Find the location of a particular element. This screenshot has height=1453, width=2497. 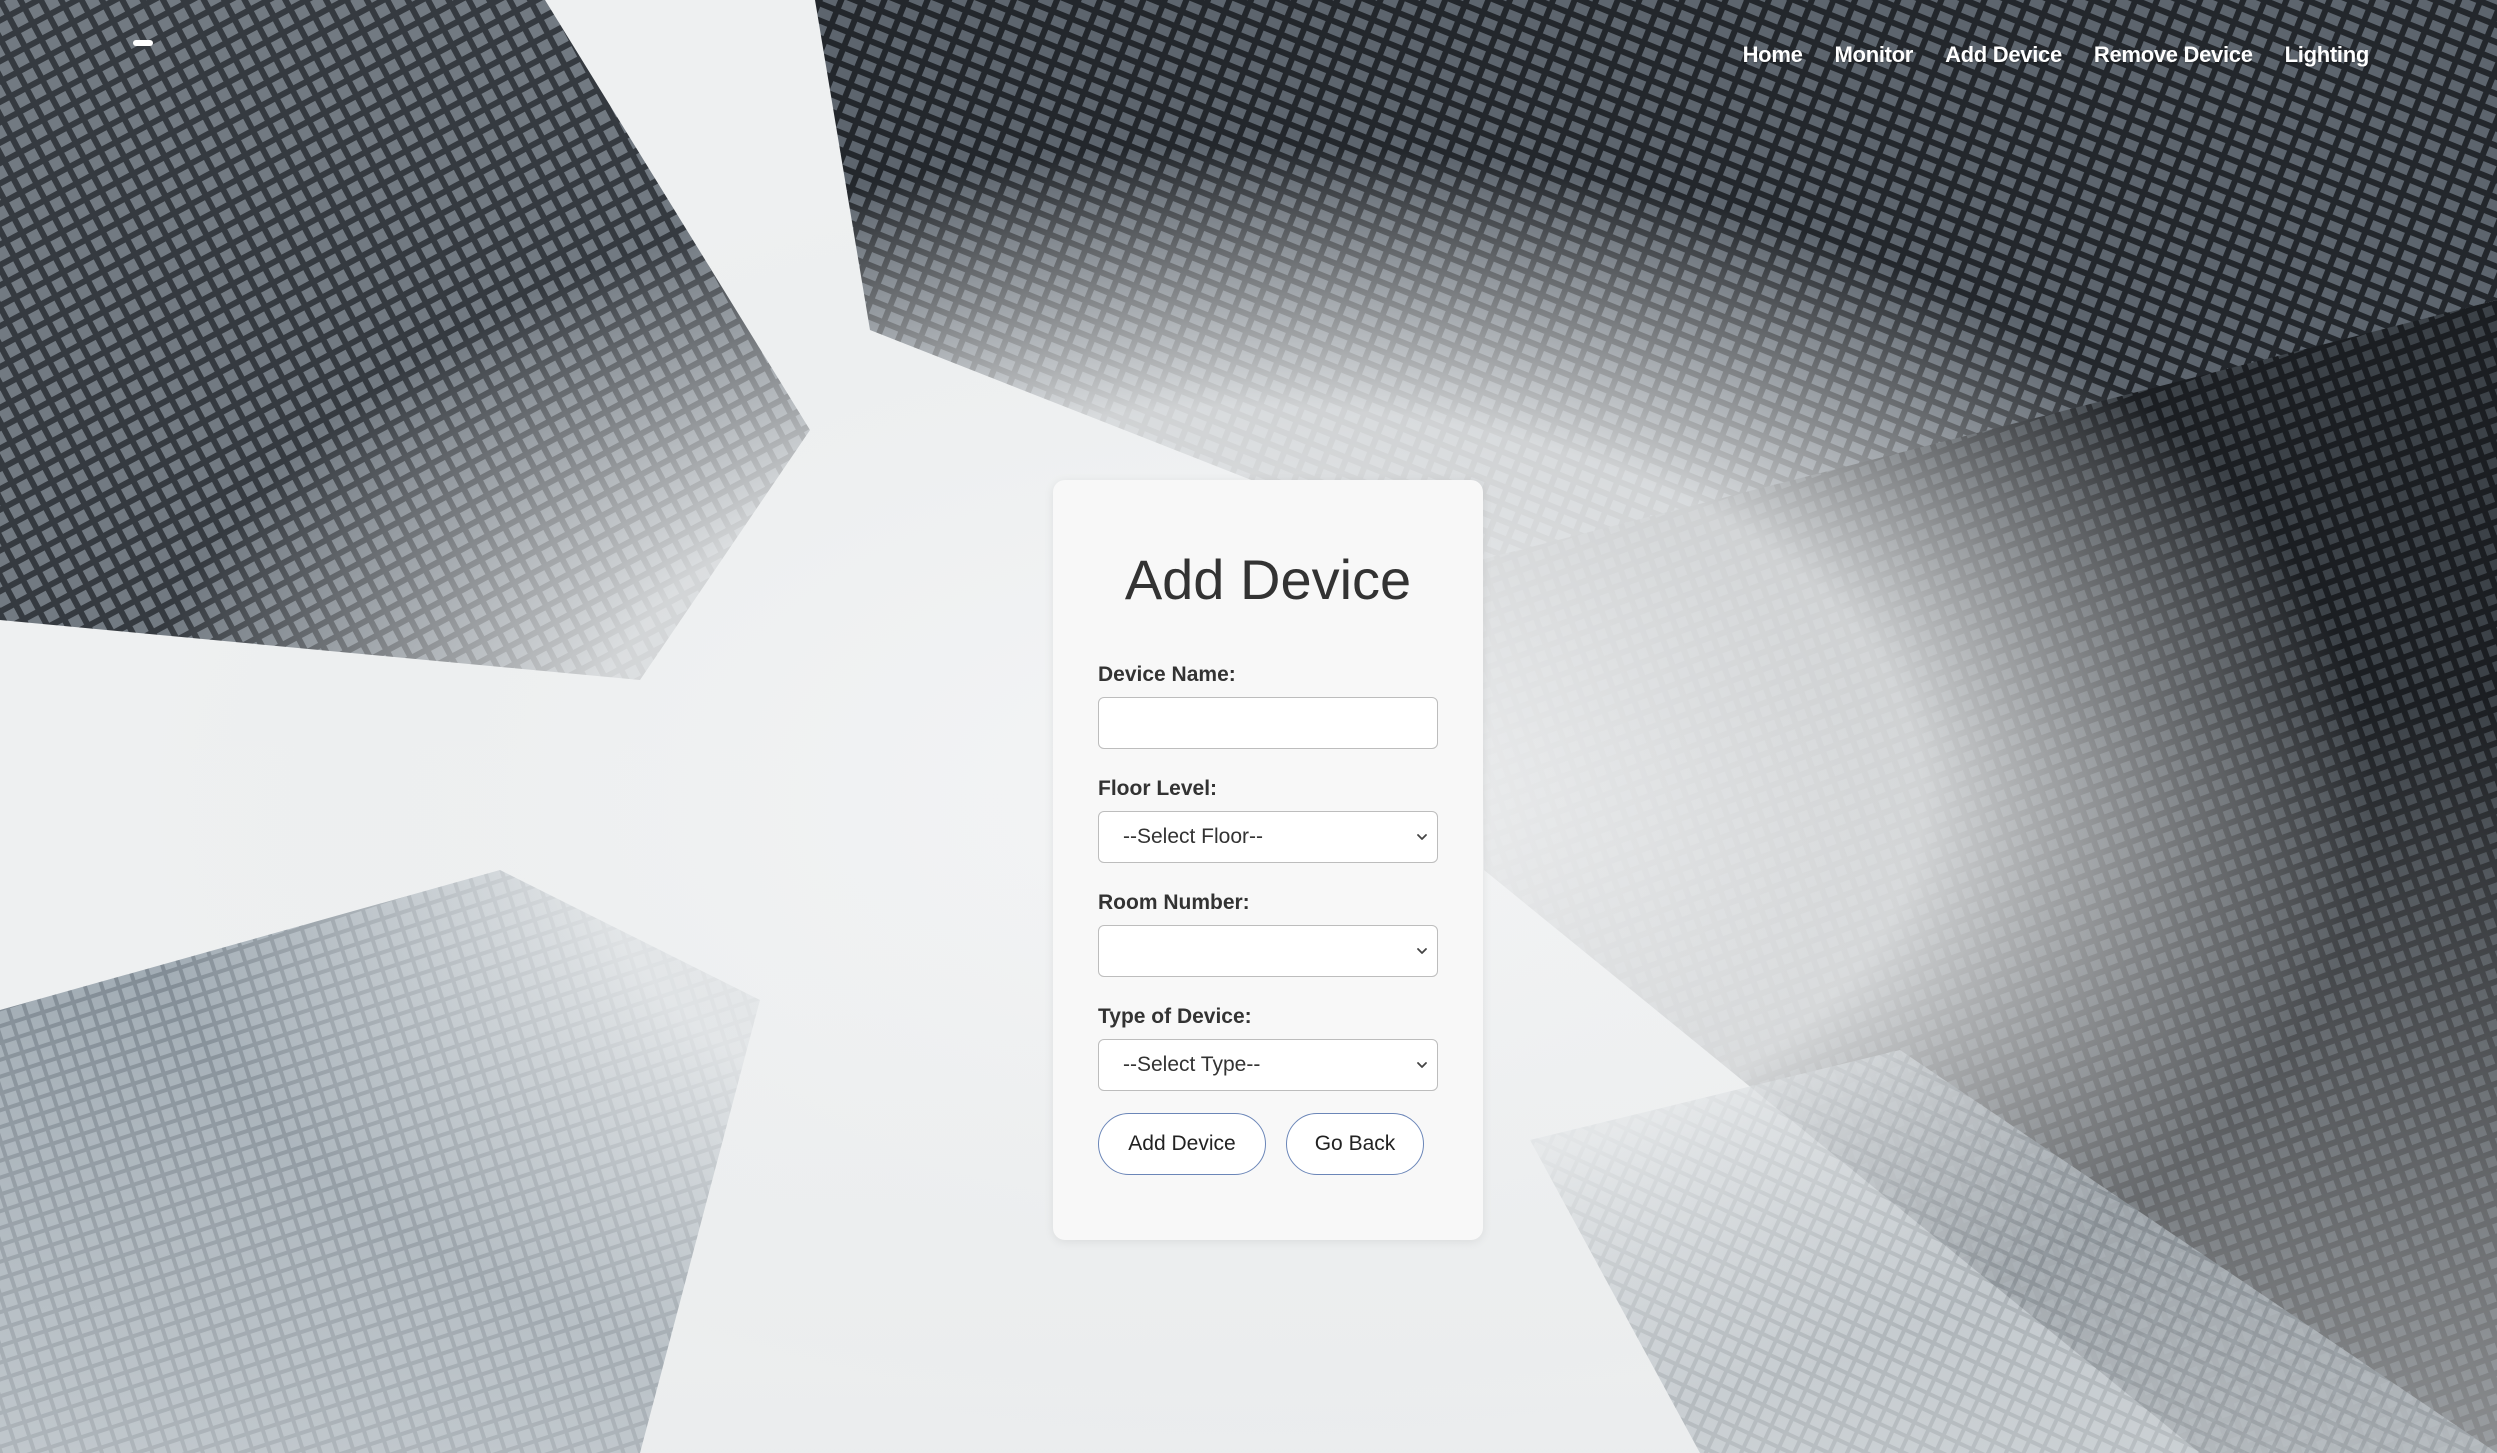

floor-level-selected: --Select Floor-- is located at coordinates (1193, 836).